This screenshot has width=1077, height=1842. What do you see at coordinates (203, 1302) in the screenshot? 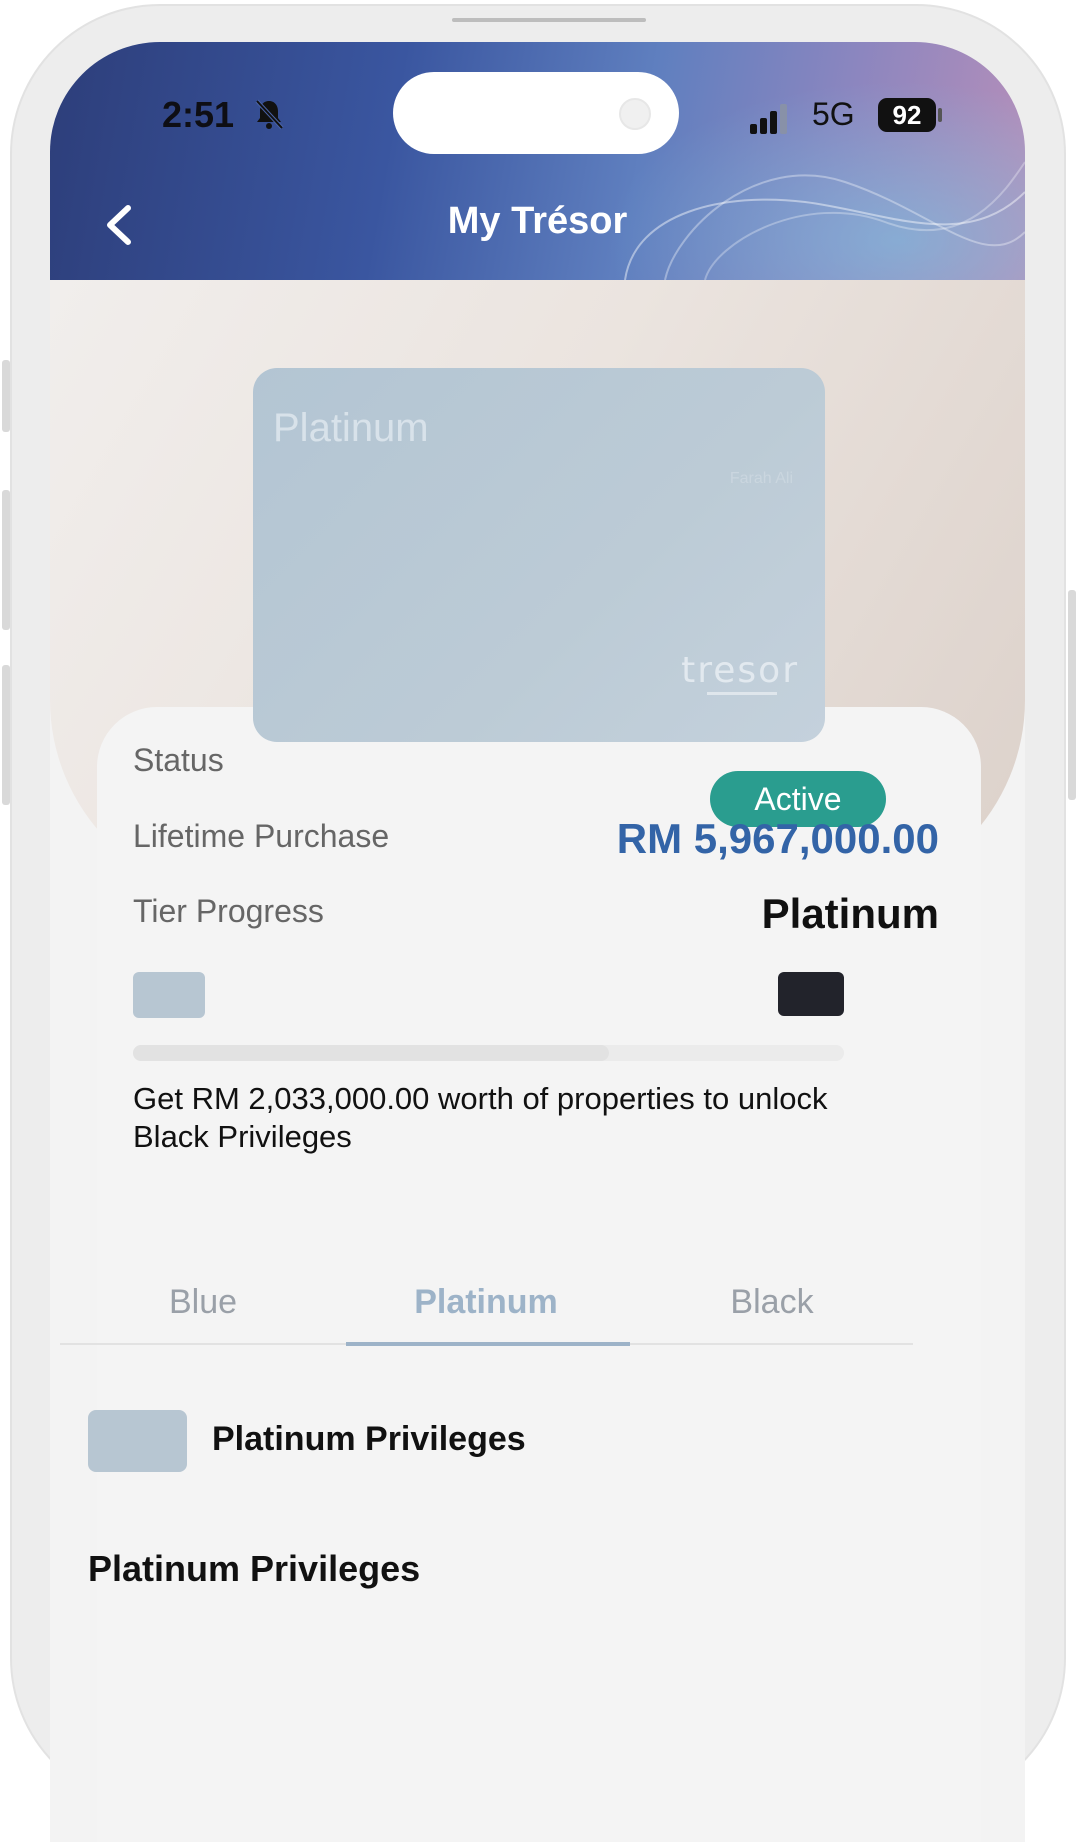
I see `tab-blue: Blue` at bounding box center [203, 1302].